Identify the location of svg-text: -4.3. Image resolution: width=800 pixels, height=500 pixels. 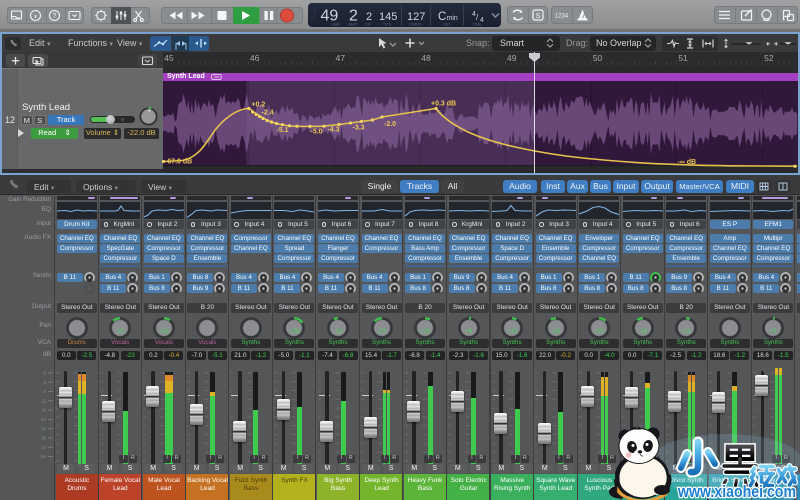
(334, 130).